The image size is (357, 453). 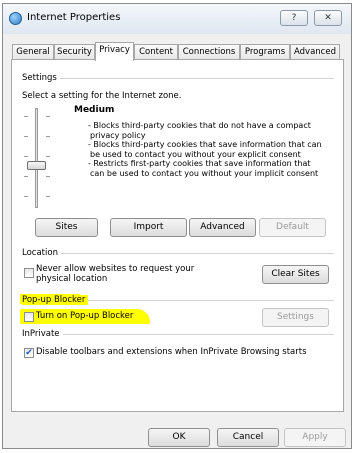 What do you see at coordinates (178, 78) in the screenshot?
I see `settings-separator` at bounding box center [178, 78].